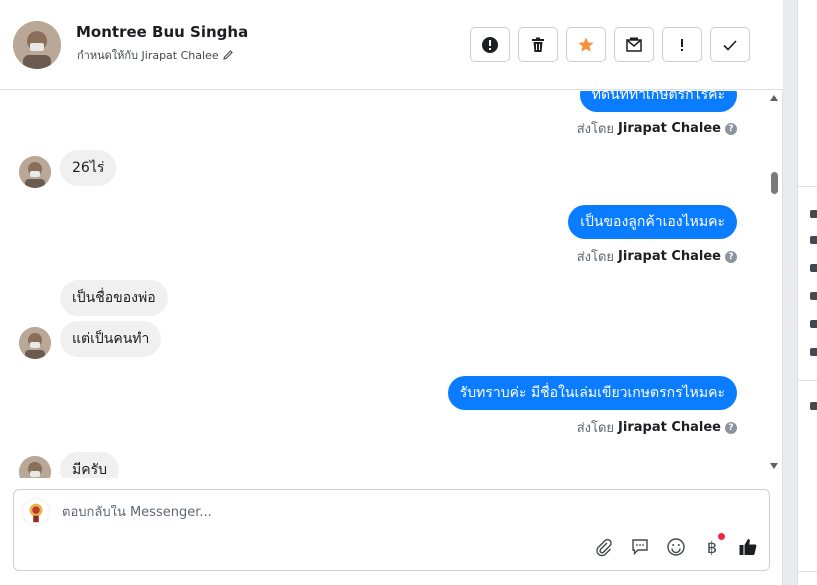 The image size is (817, 585). What do you see at coordinates (111, 339) in the screenshot?
I see `incoming-message: แต่เป็นคนทำ` at bounding box center [111, 339].